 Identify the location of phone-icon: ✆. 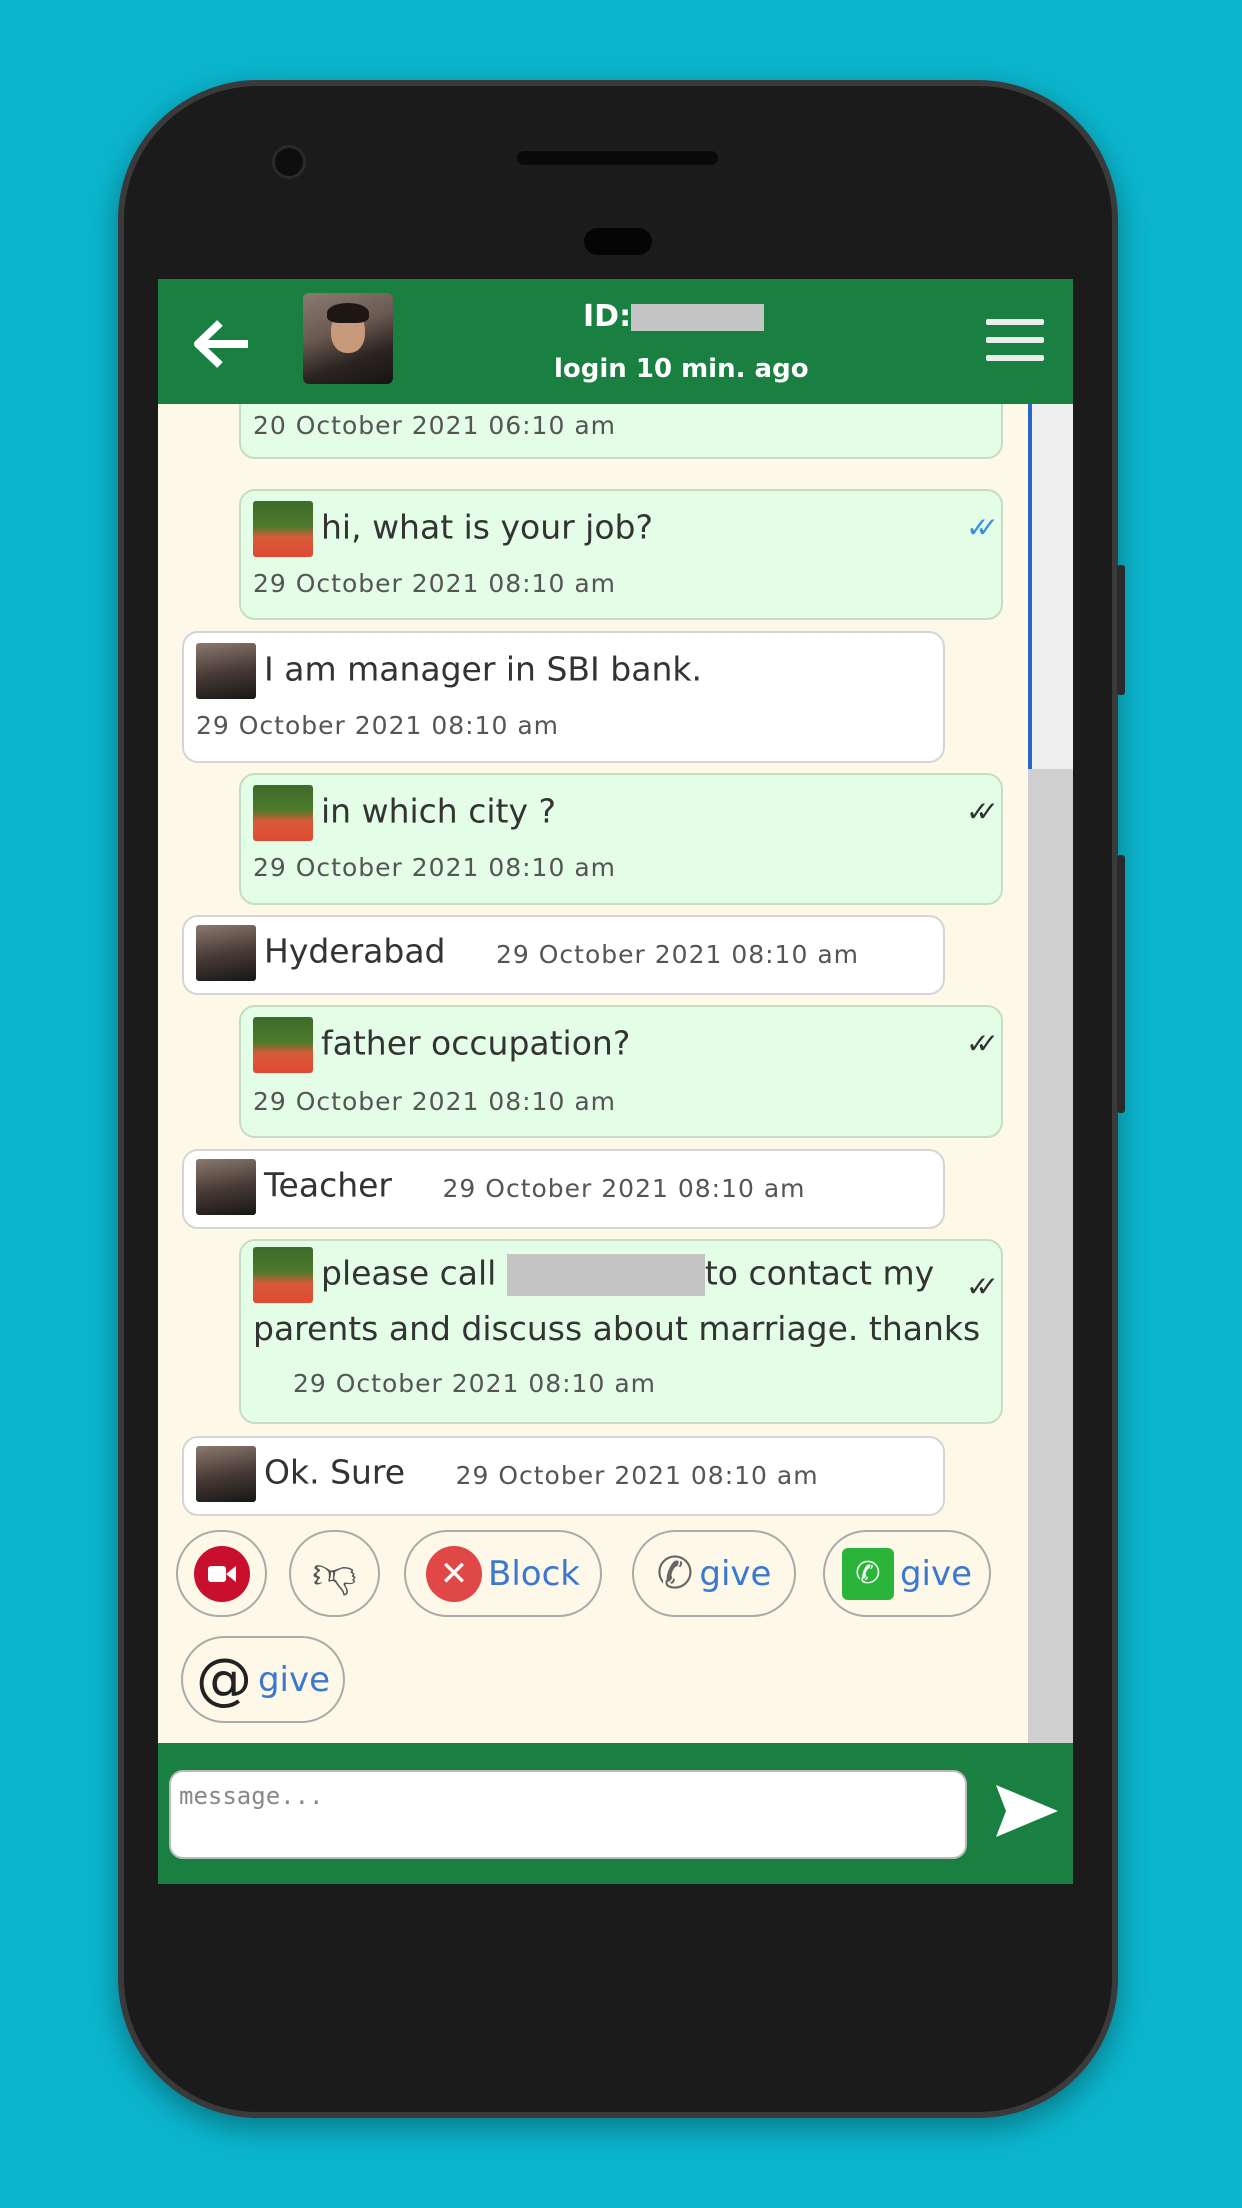
(675, 1573).